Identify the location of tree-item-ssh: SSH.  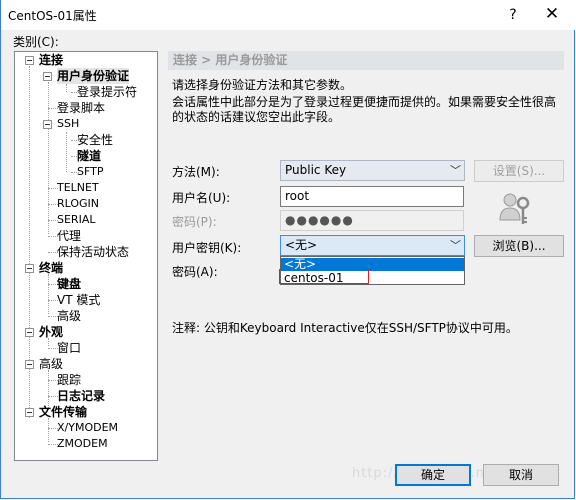
(68, 124).